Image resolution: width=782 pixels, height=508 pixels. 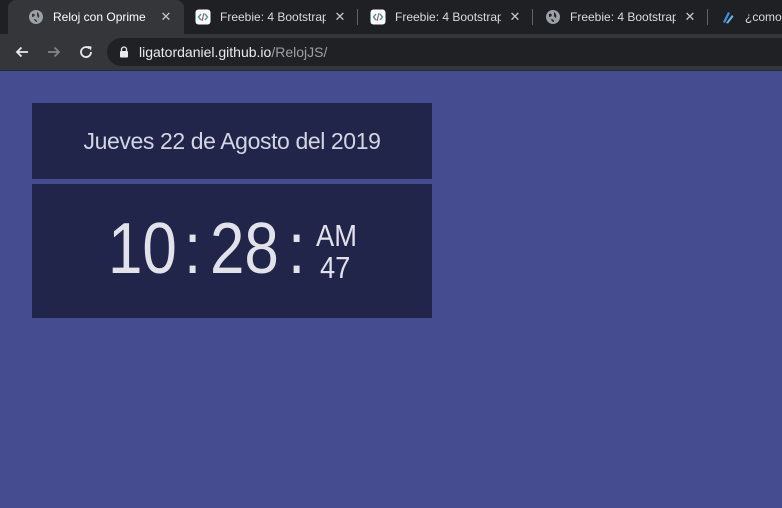 What do you see at coordinates (728, 17) in the screenshot?
I see `stack-icon` at bounding box center [728, 17].